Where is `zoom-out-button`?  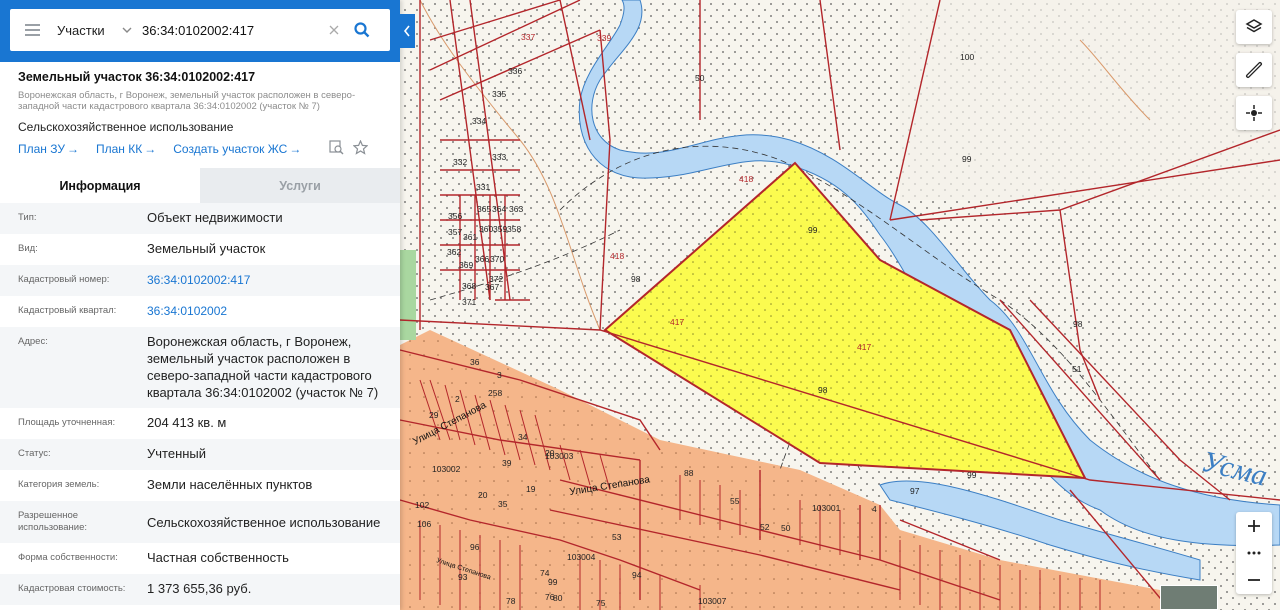 zoom-out-button is located at coordinates (1254, 580).